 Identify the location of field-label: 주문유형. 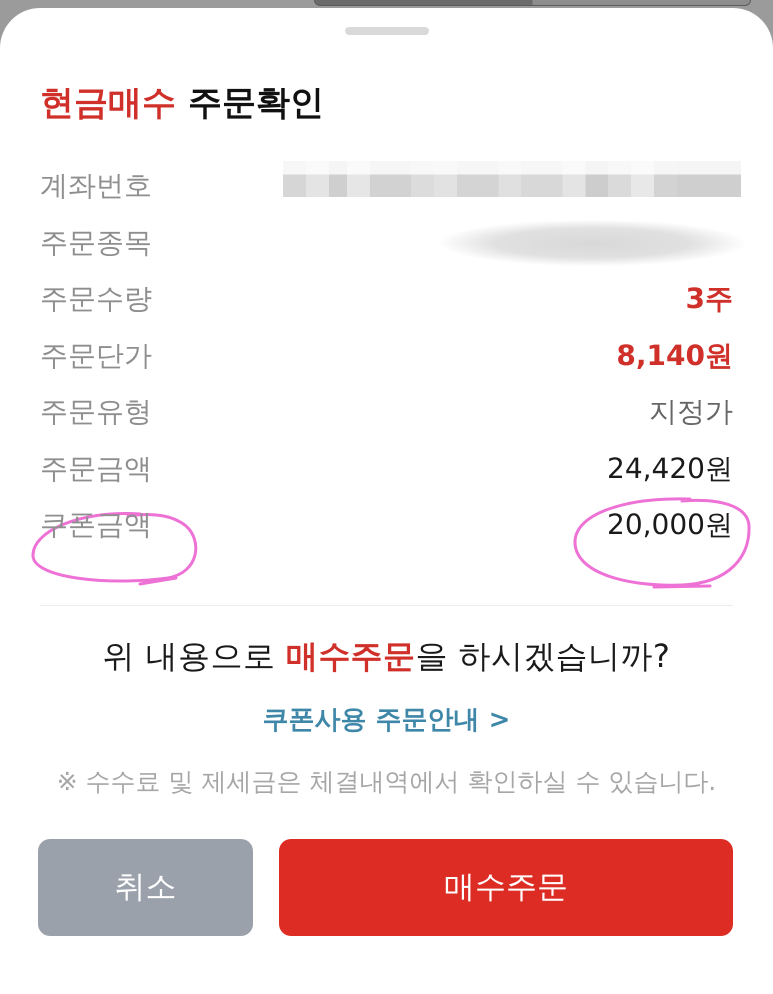
(96, 412).